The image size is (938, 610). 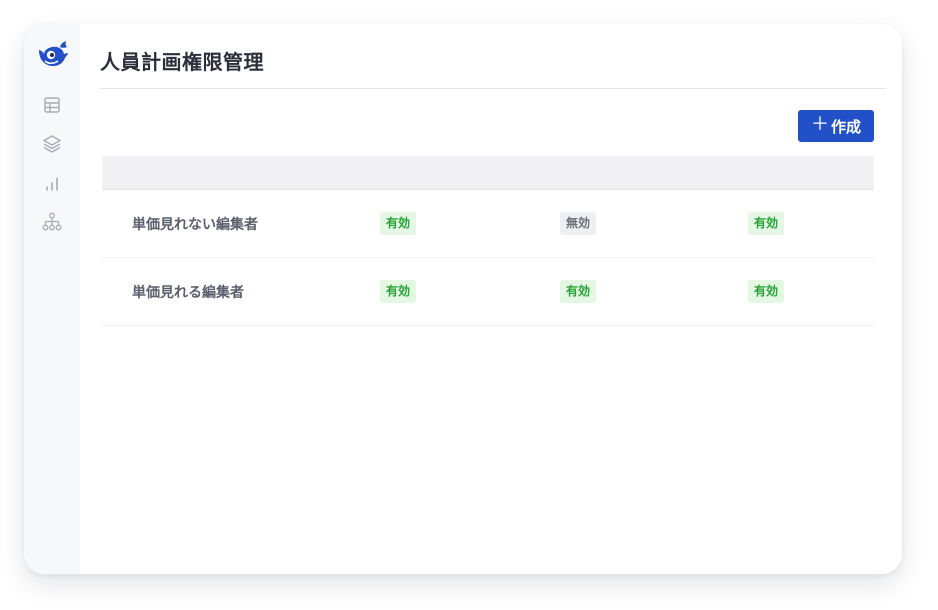 I want to click on title-divider, so click(x=493, y=88).